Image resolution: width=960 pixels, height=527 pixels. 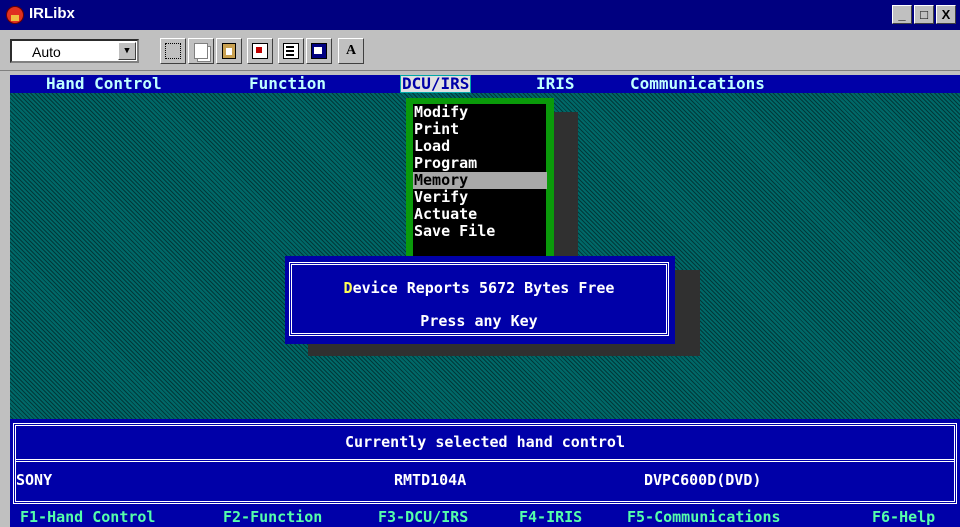 What do you see at coordinates (485, 442) in the screenshot?
I see `status-title: Currently selected hand control` at bounding box center [485, 442].